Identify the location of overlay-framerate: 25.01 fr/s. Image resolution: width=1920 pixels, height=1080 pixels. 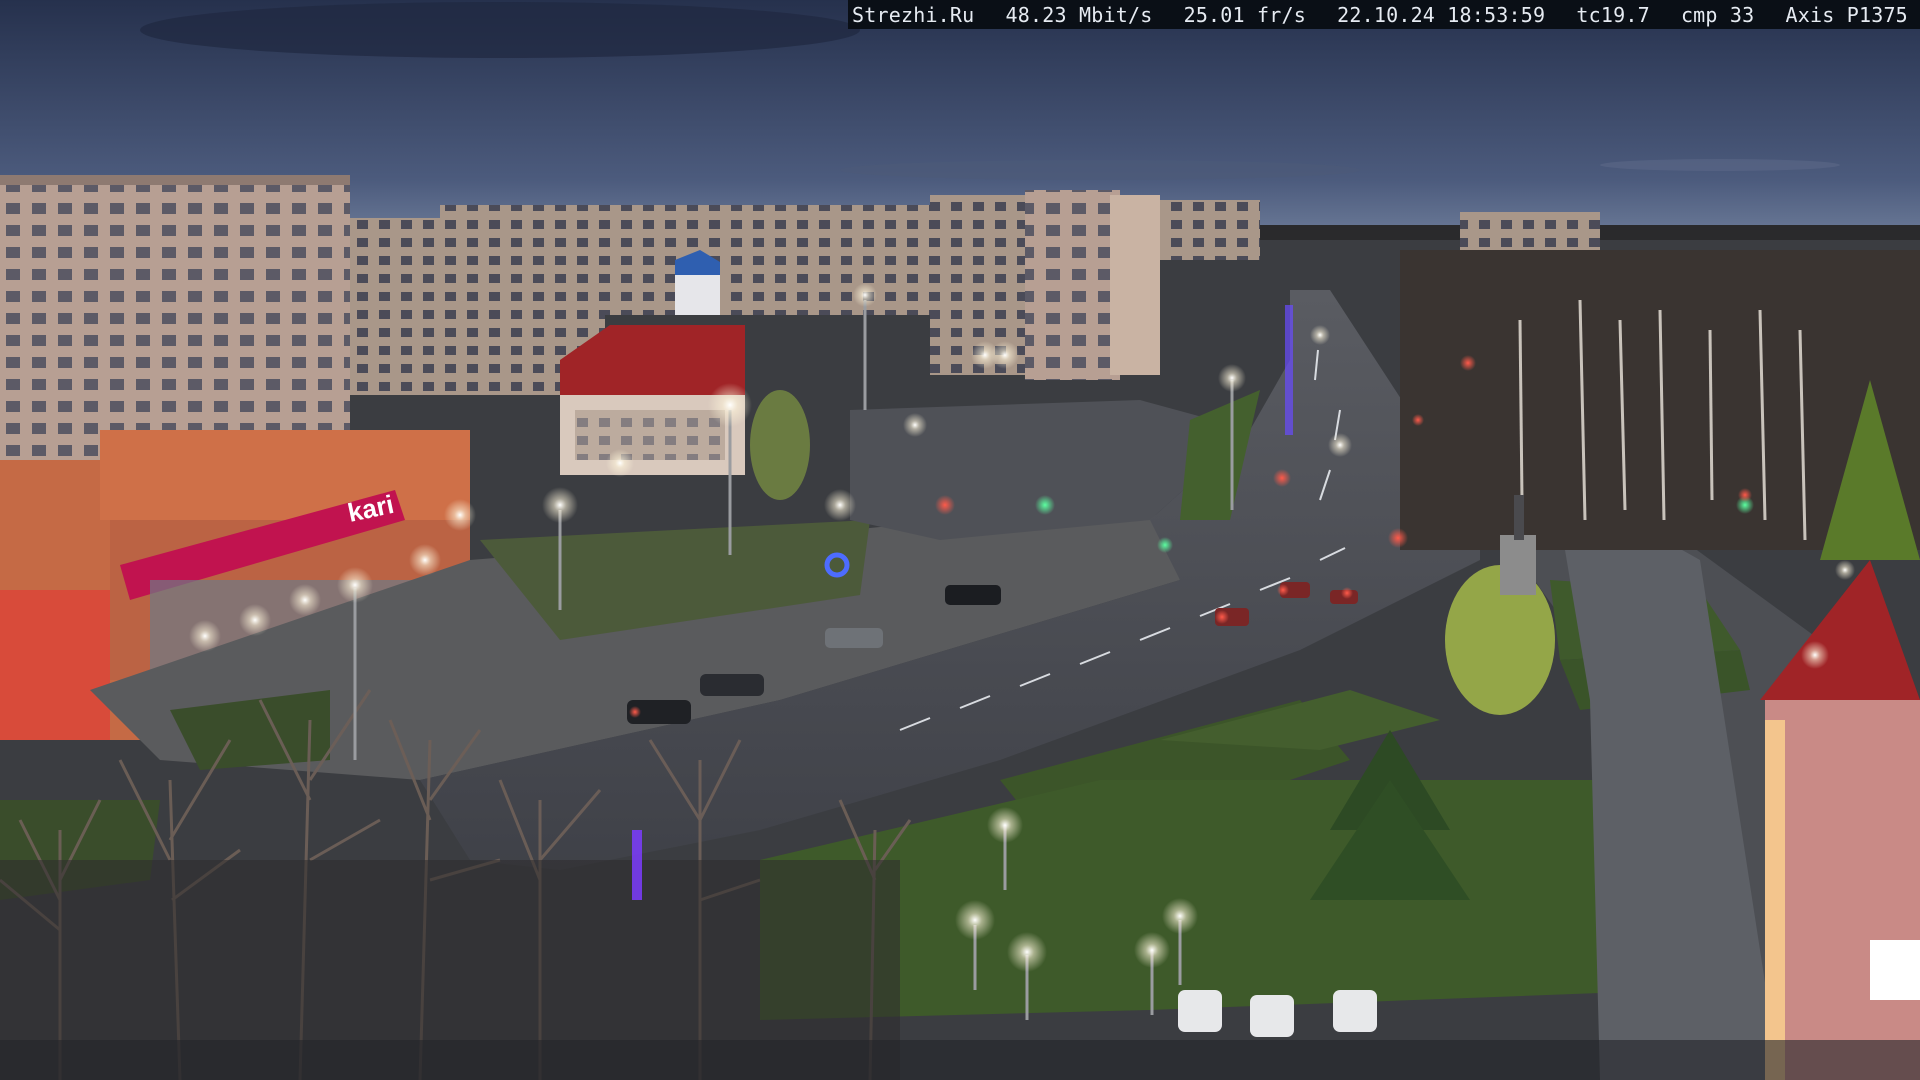
(1244, 14).